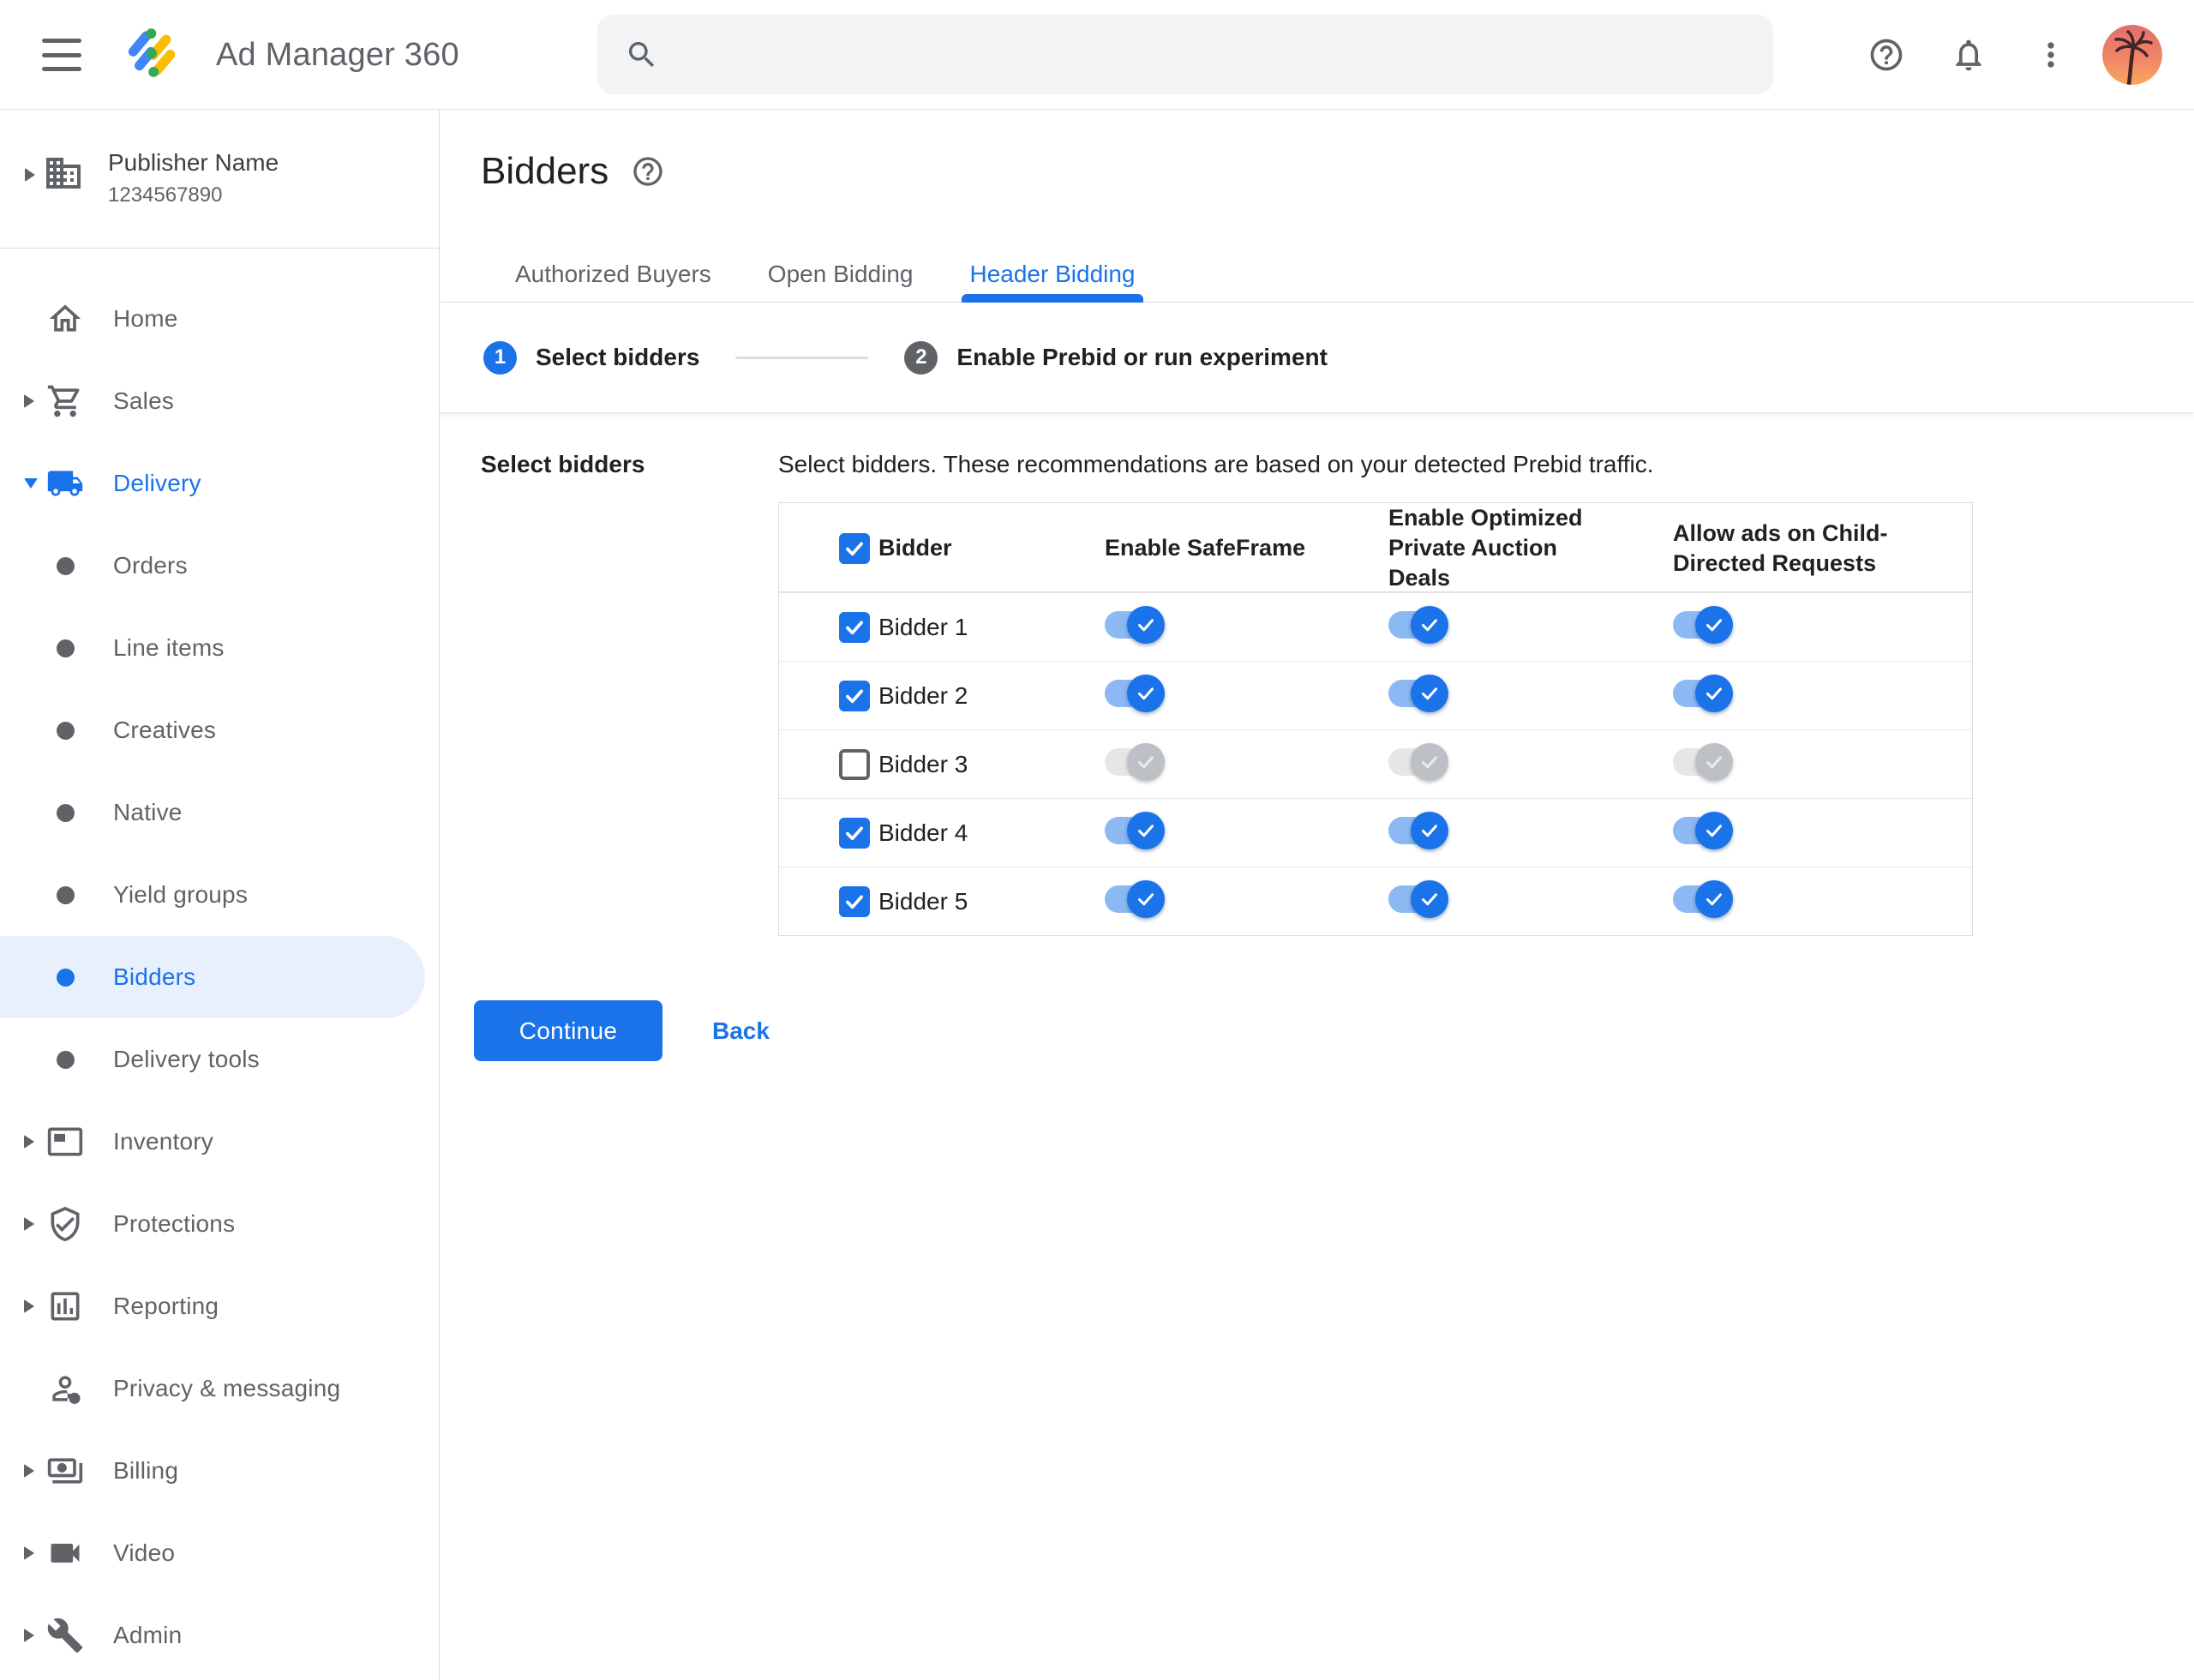 Image resolution: width=2194 pixels, height=1680 pixels. I want to click on table-row: Bidder 2, so click(1375, 695).